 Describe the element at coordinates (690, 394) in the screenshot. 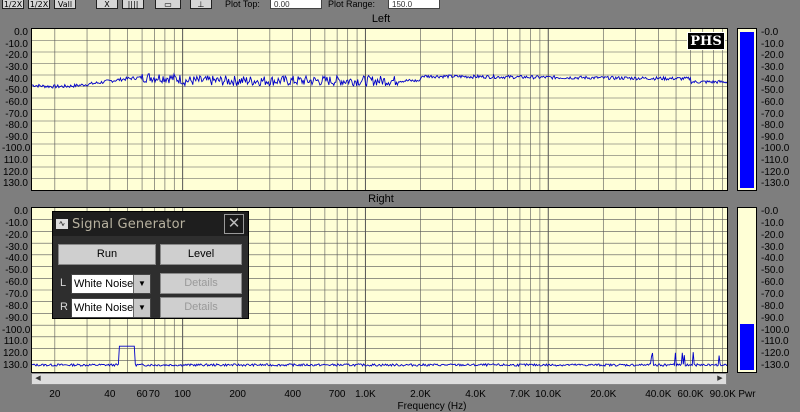

I see `x-axis-label: 60.0K` at that location.